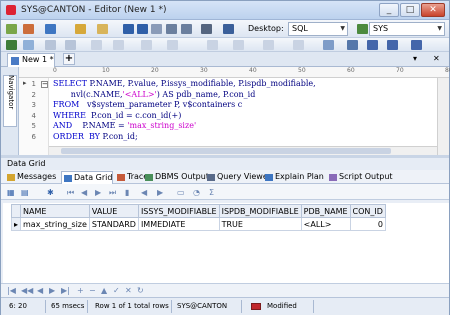  I want to click on minimize-button: _, so click(389, 10).